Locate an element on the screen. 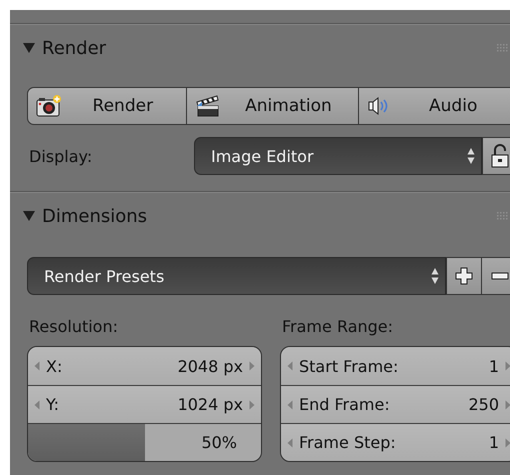 The height and width of the screenshot is (475, 510). lock-button is located at coordinates (496, 156).